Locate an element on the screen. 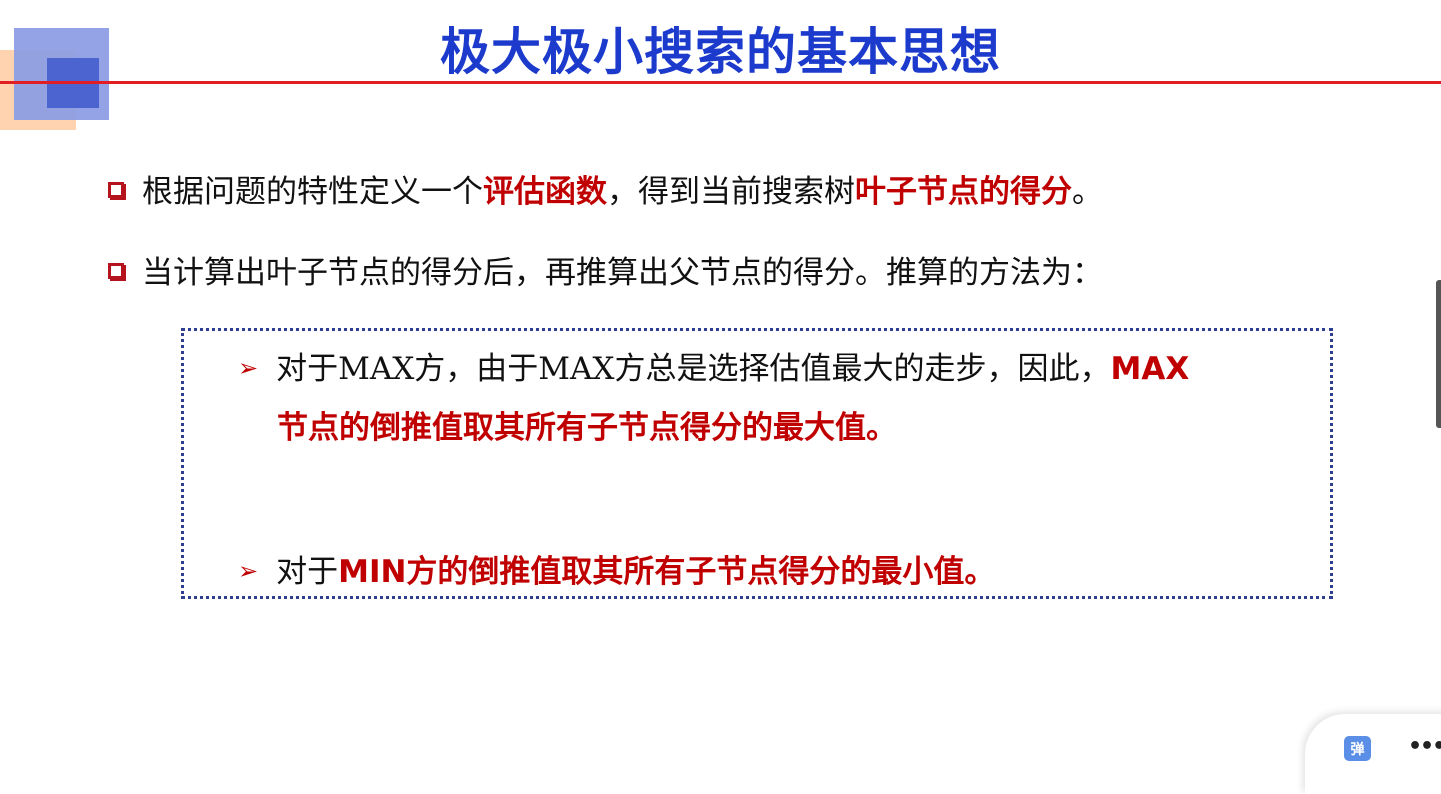 The width and height of the screenshot is (1441, 794). highlight-text: MIN方的倒推值取其所有子节点得分的最小值。 is located at coordinates (667, 572).